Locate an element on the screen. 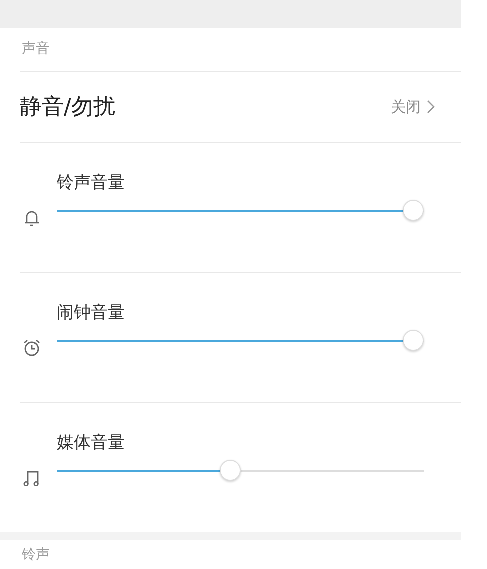  slider-label: 媒体音量 is located at coordinates (91, 443).